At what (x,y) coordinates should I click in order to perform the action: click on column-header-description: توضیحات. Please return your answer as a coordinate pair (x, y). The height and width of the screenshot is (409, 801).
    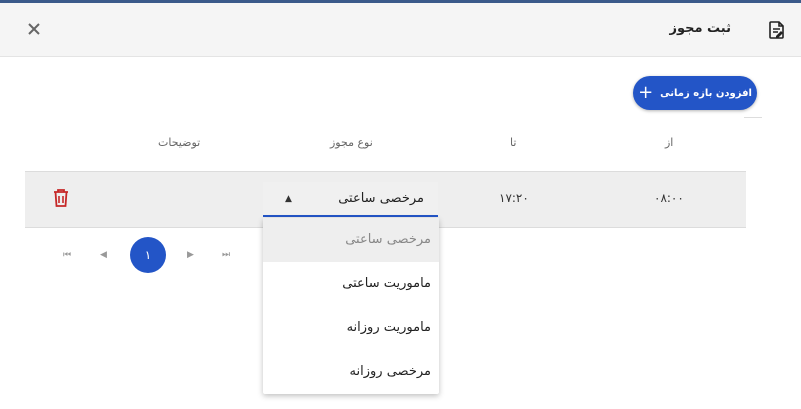
    Looking at the image, I should click on (179, 142).